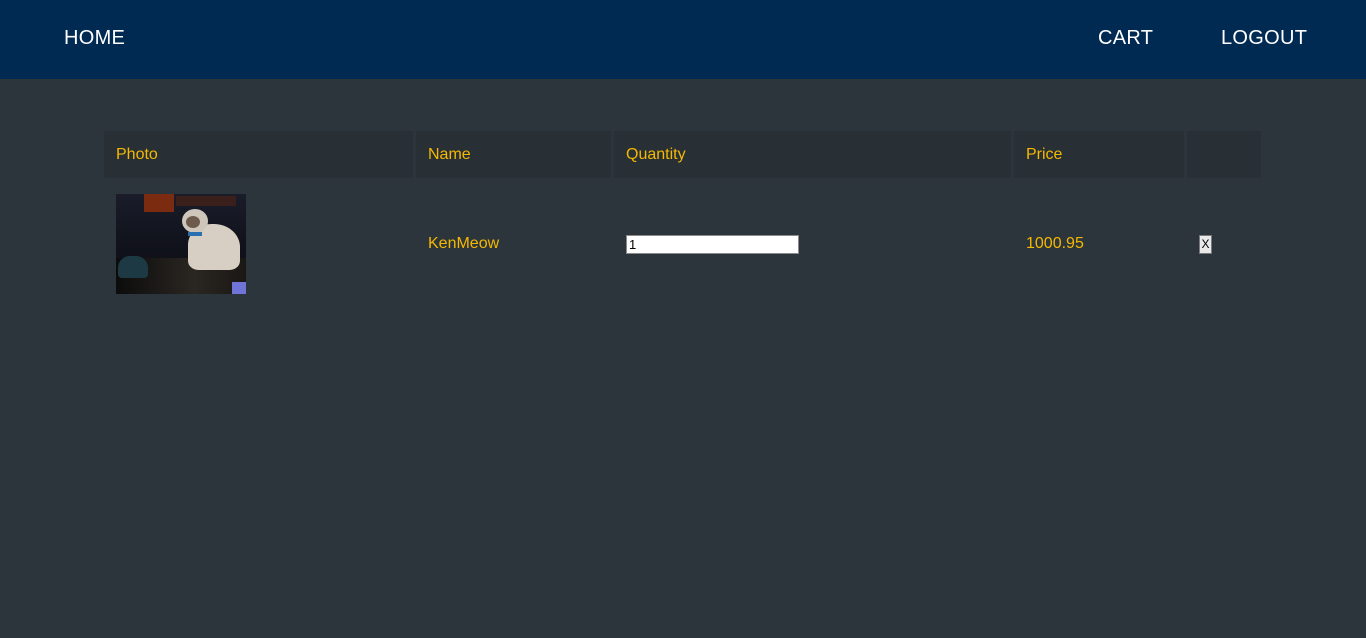 This screenshot has height=638, width=1366. What do you see at coordinates (814, 154) in the screenshot?
I see `header-quantity: Quantity` at bounding box center [814, 154].